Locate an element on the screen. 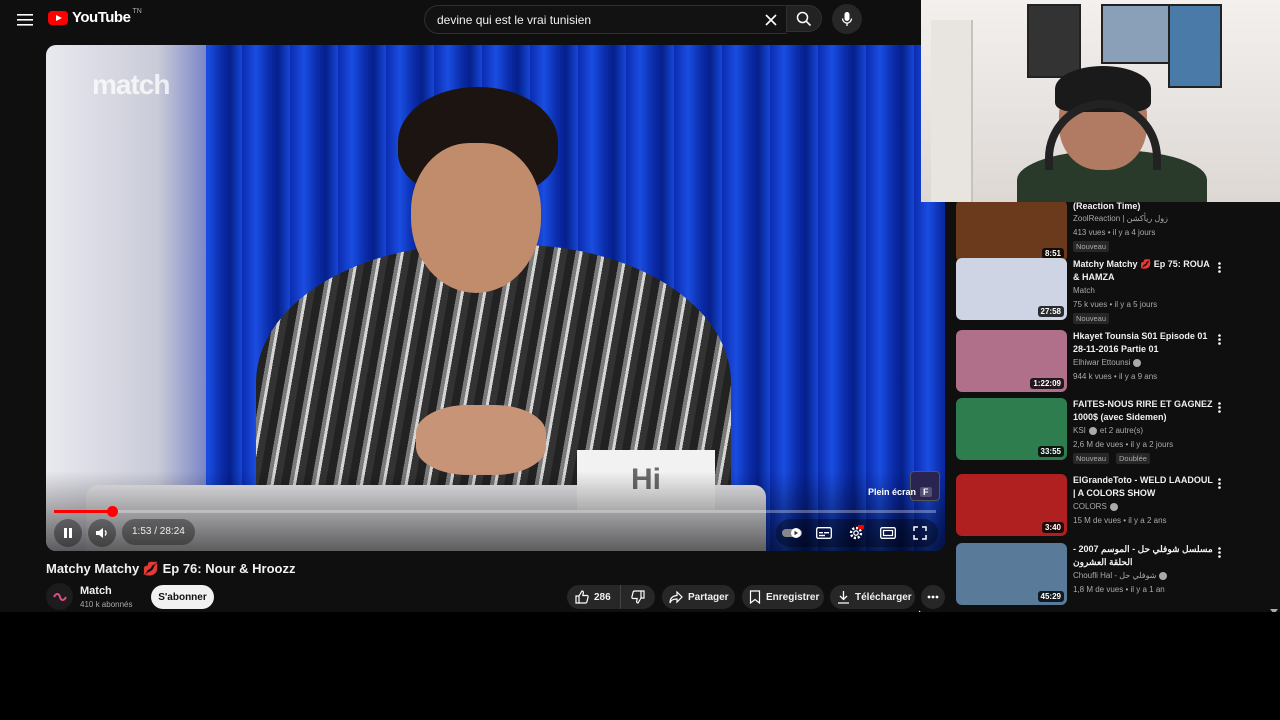 The height and width of the screenshot is (720, 1280). autoplay-toggle-icon is located at coordinates (792, 533).